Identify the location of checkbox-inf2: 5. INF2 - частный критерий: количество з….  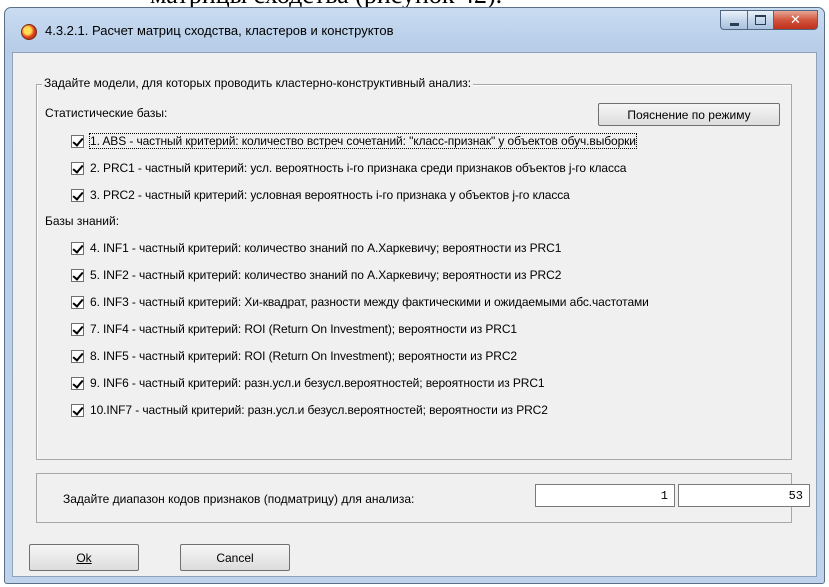
(316, 275).